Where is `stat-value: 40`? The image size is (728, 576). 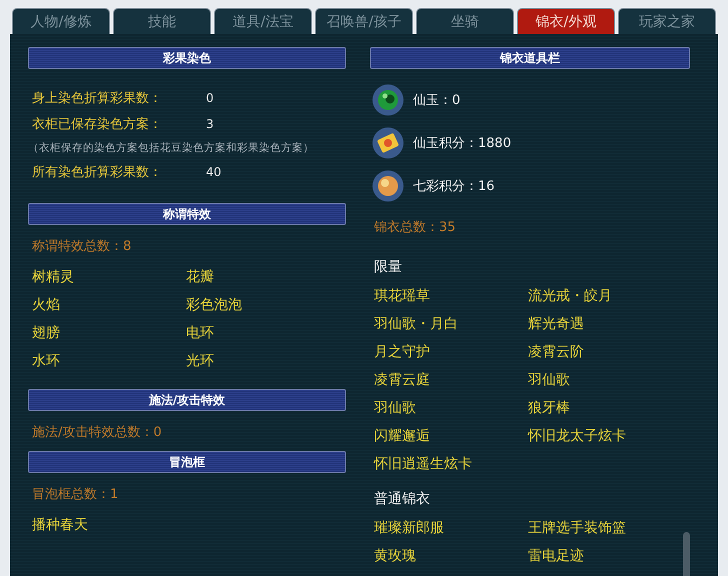 stat-value: 40 is located at coordinates (214, 172).